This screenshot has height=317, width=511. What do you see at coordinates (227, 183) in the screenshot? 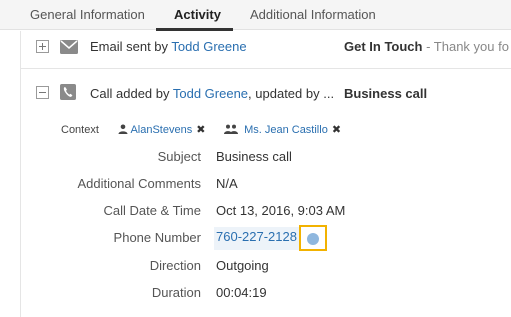
I see `comments-value: N/A` at bounding box center [227, 183].